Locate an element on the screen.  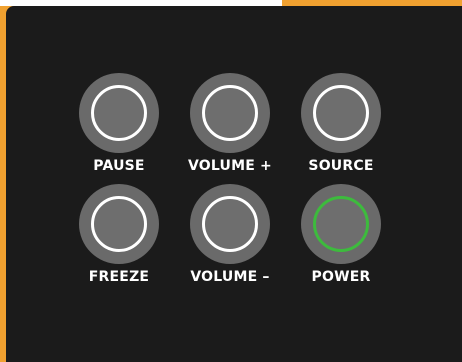
freeze-button is located at coordinates (119, 224).